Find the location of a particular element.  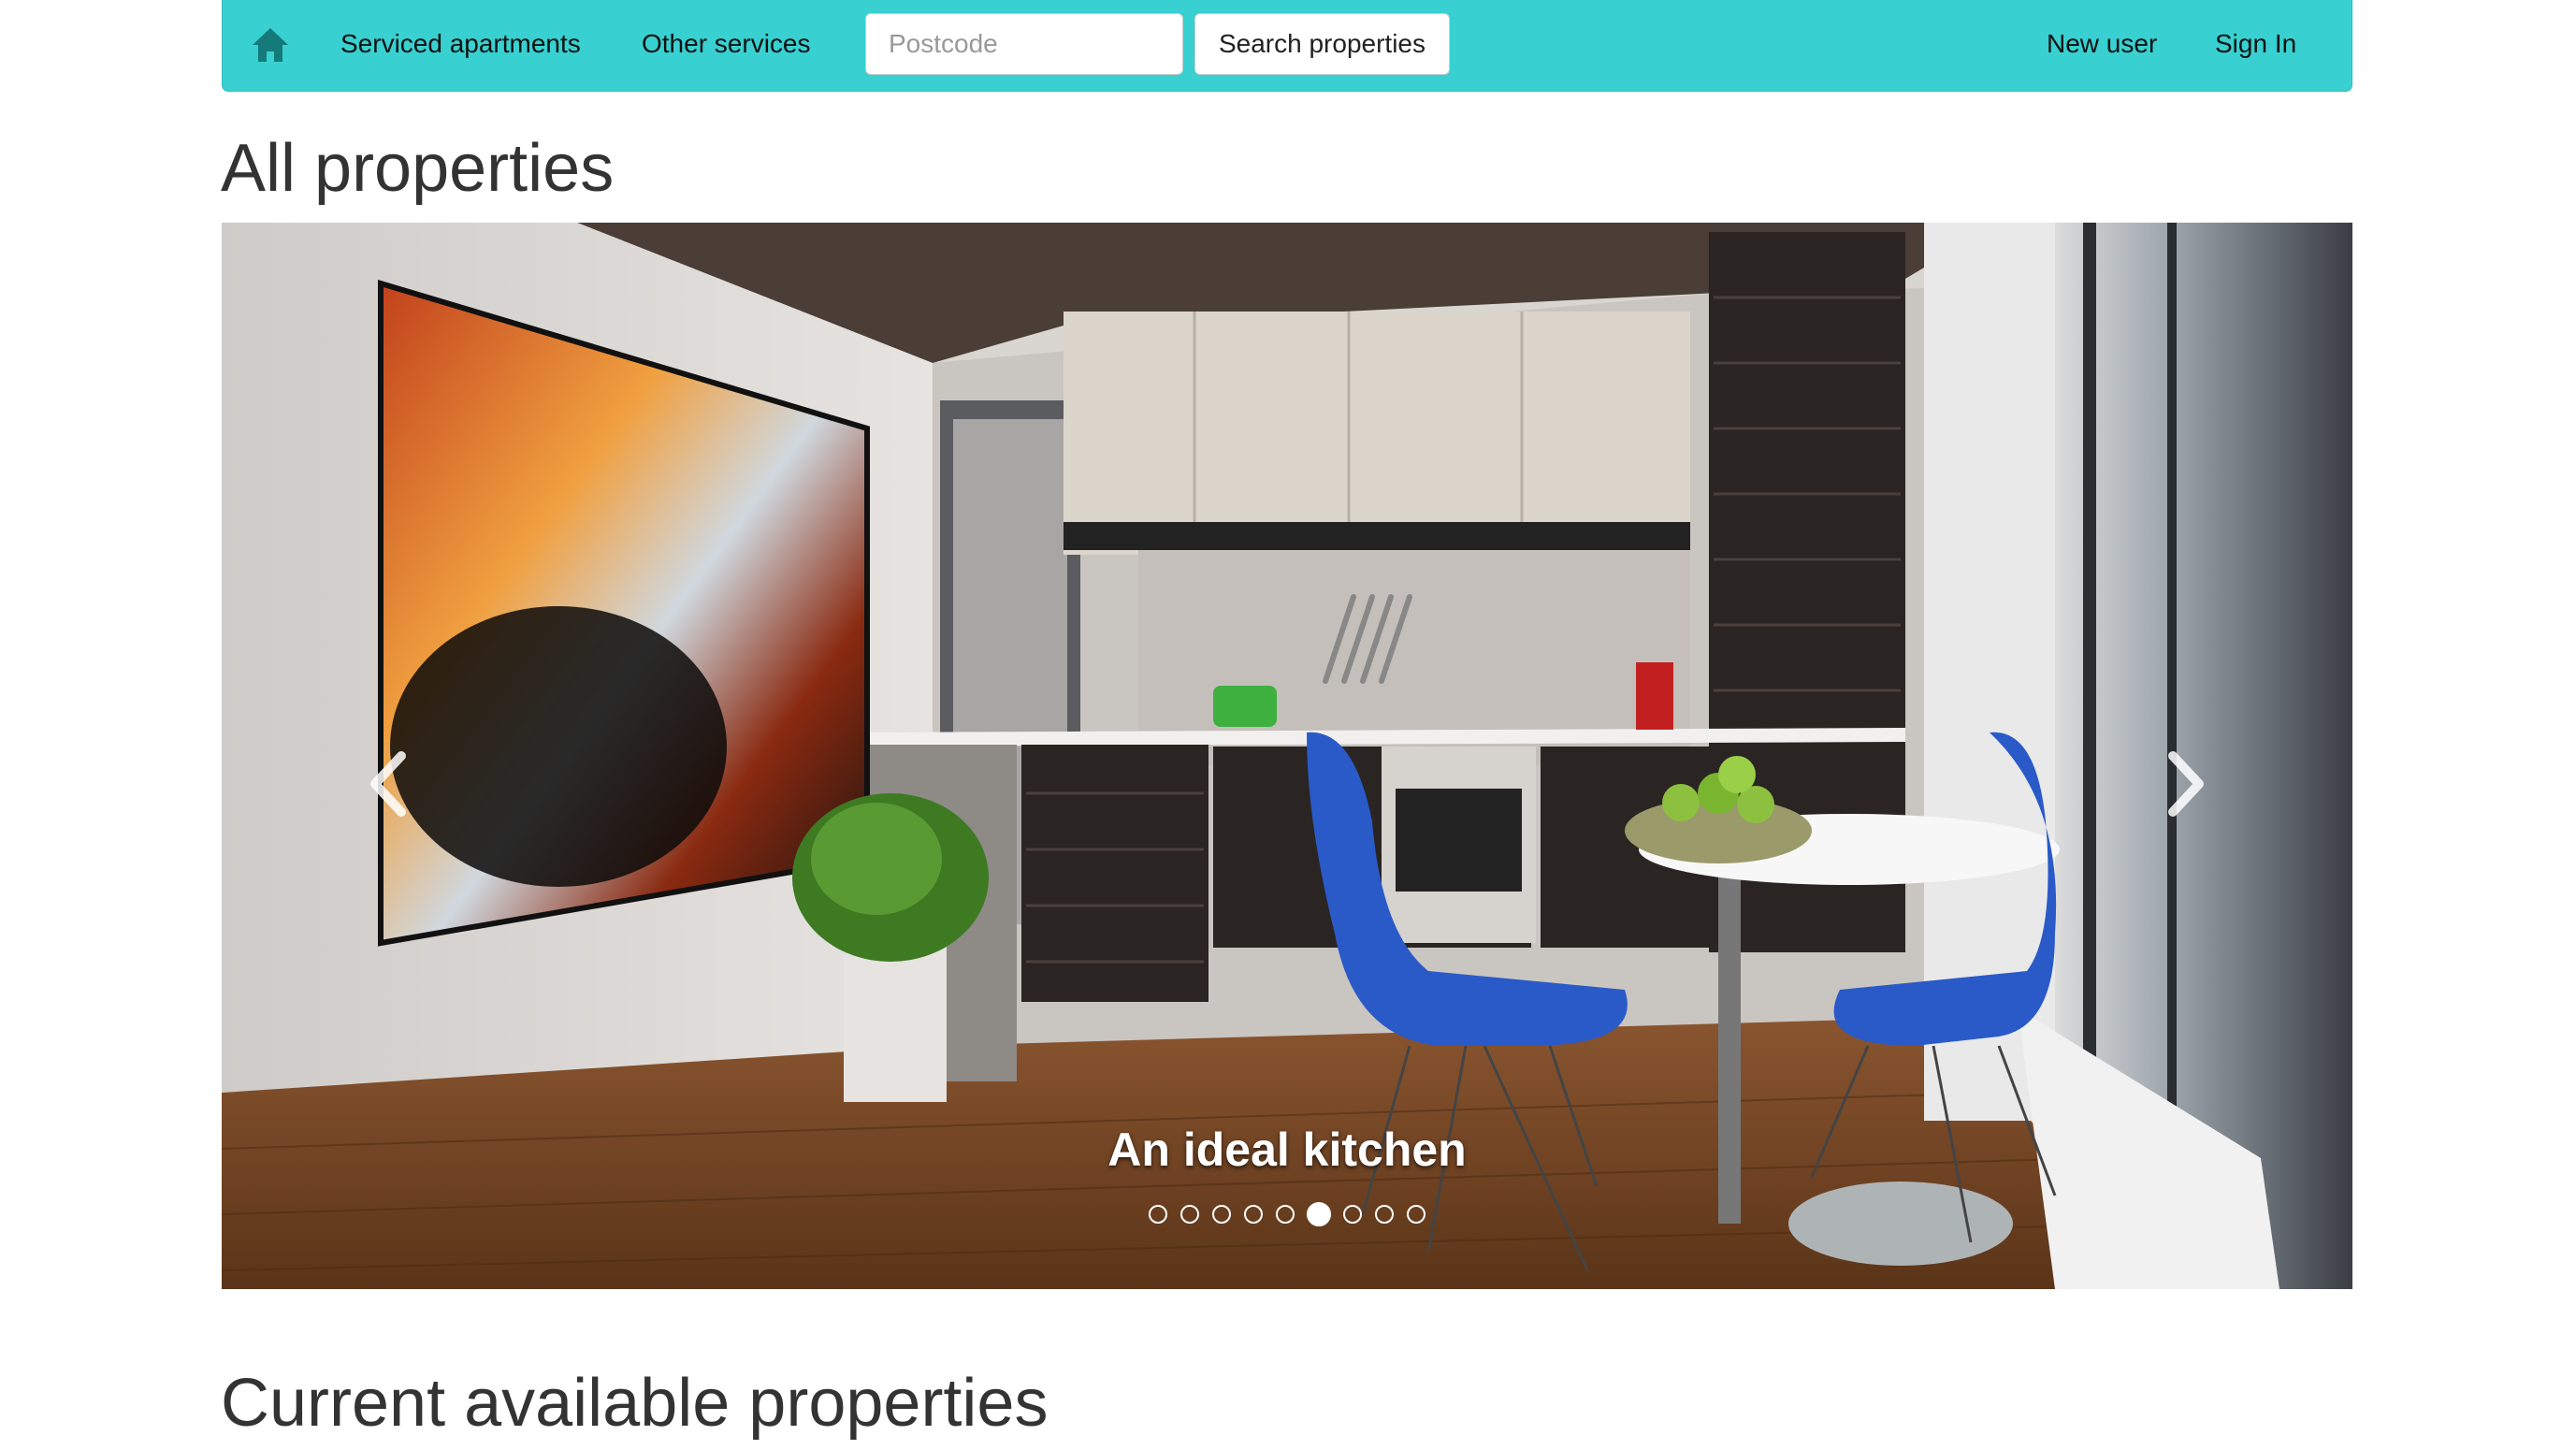

carousel-caption: An ideal kitchen is located at coordinates (1287, 1150).